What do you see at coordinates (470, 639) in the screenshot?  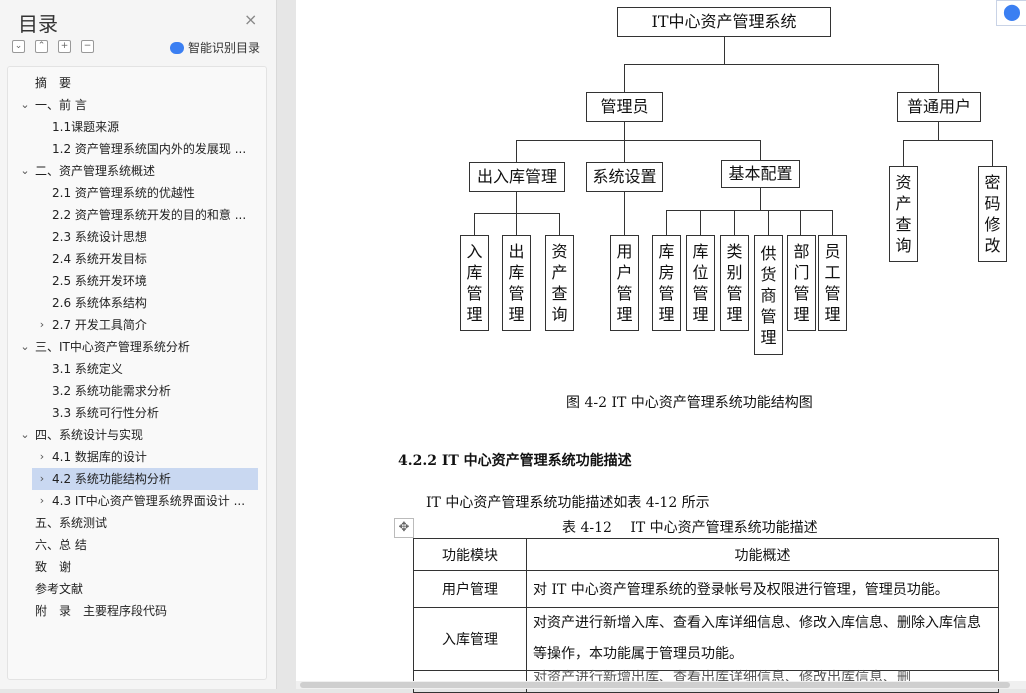 I see `table-cell-module: 入库管理` at bounding box center [470, 639].